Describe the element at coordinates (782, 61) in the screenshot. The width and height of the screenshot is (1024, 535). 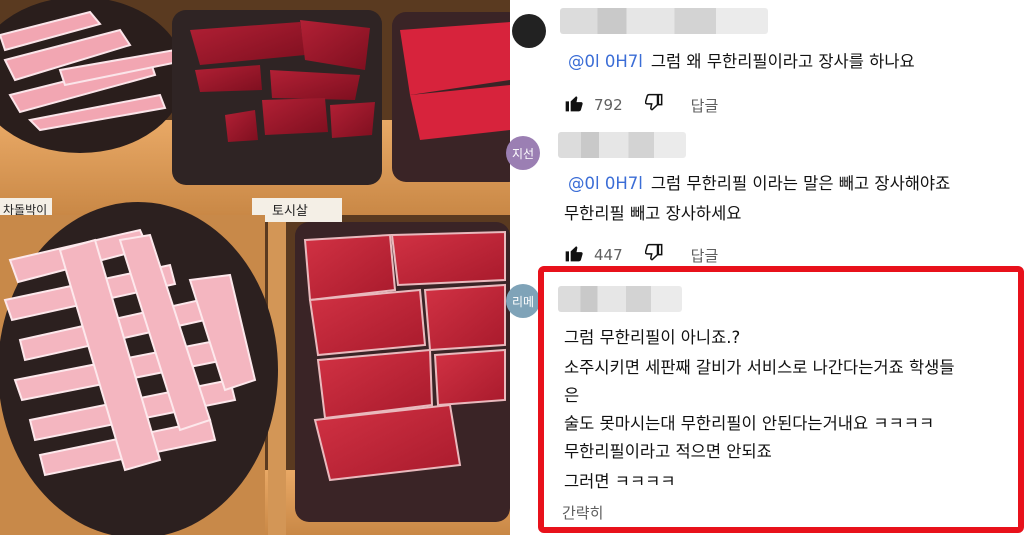
I see `comment-line: 그럼 왜 무한리필이라고 장사를 하나요` at that location.